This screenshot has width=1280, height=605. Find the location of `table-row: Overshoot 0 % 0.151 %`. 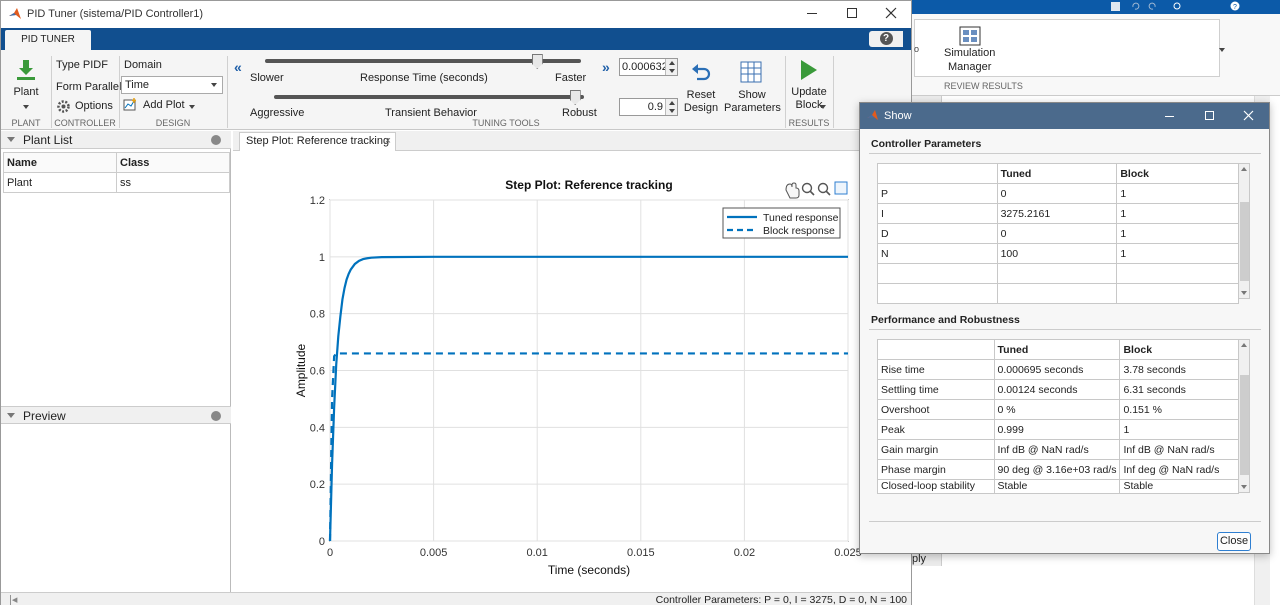

table-row: Overshoot 0 % 0.151 % is located at coordinates (1058, 409).